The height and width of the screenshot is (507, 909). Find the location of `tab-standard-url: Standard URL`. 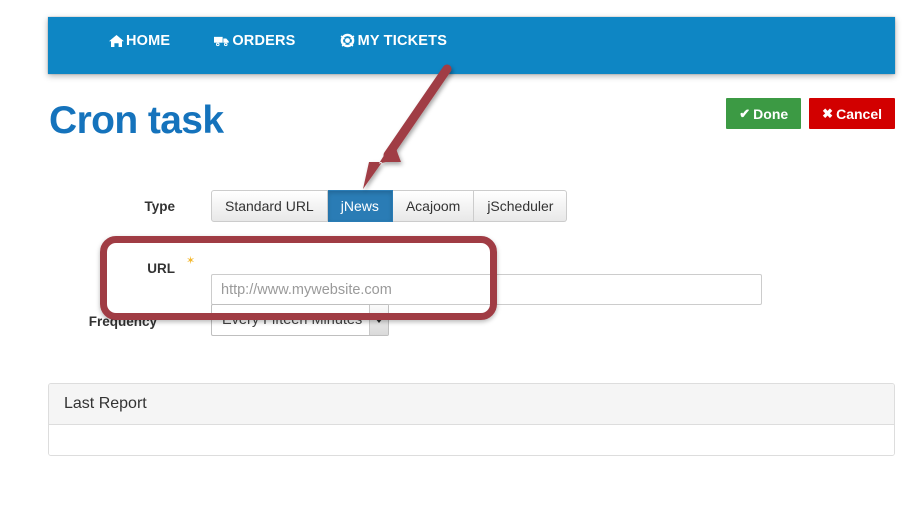

tab-standard-url: Standard URL is located at coordinates (269, 206).